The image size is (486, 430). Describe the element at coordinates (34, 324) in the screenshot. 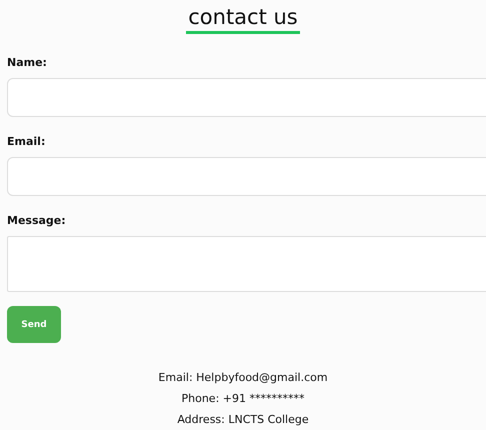

I see `send-button: Send` at that location.